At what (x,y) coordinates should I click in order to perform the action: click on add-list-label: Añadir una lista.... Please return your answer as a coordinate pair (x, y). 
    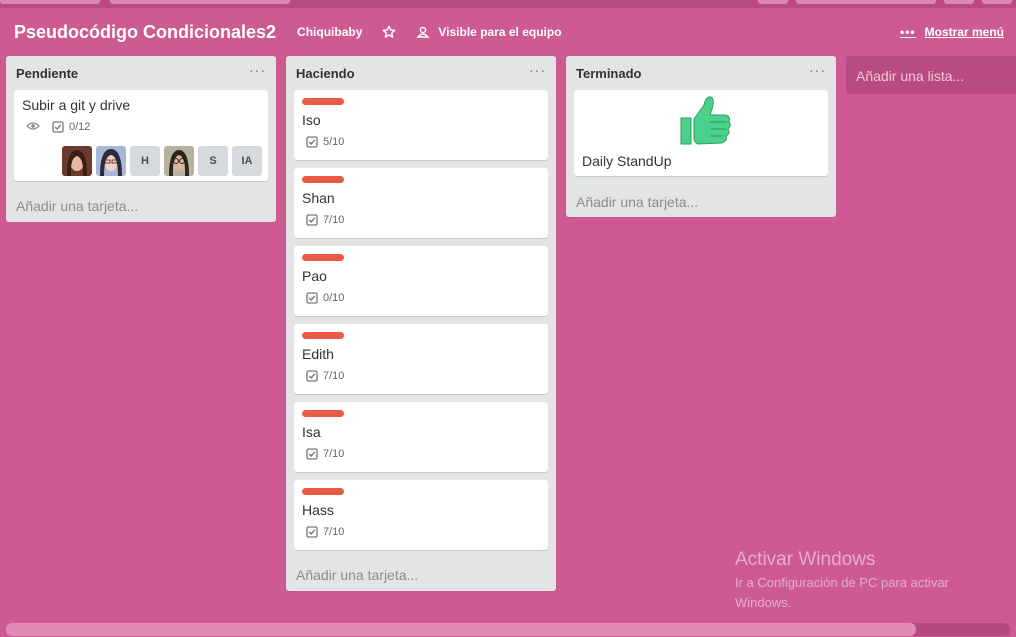
    Looking at the image, I should click on (910, 76).